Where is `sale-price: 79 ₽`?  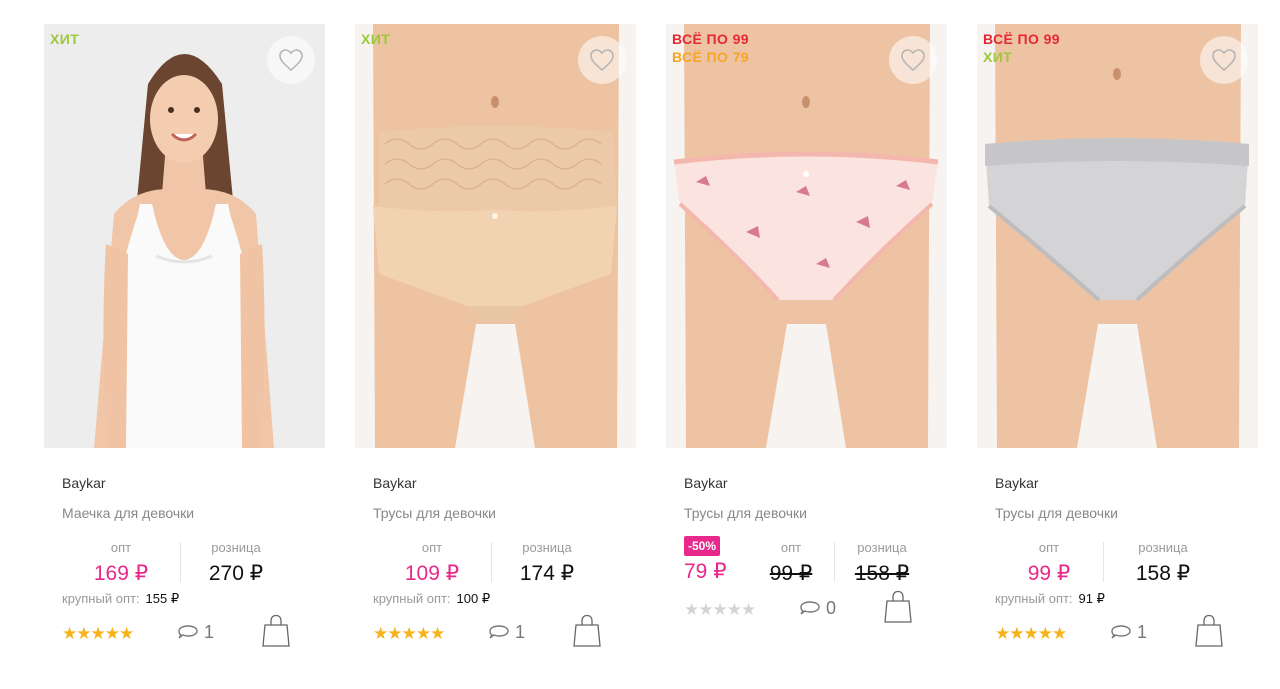 sale-price: 79 ₽ is located at coordinates (705, 571).